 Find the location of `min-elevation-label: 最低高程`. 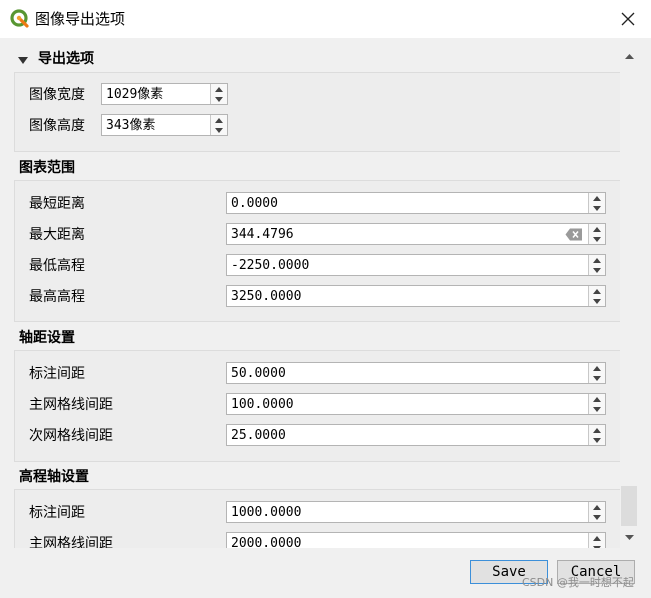

min-elevation-label: 最低高程 is located at coordinates (57, 266).